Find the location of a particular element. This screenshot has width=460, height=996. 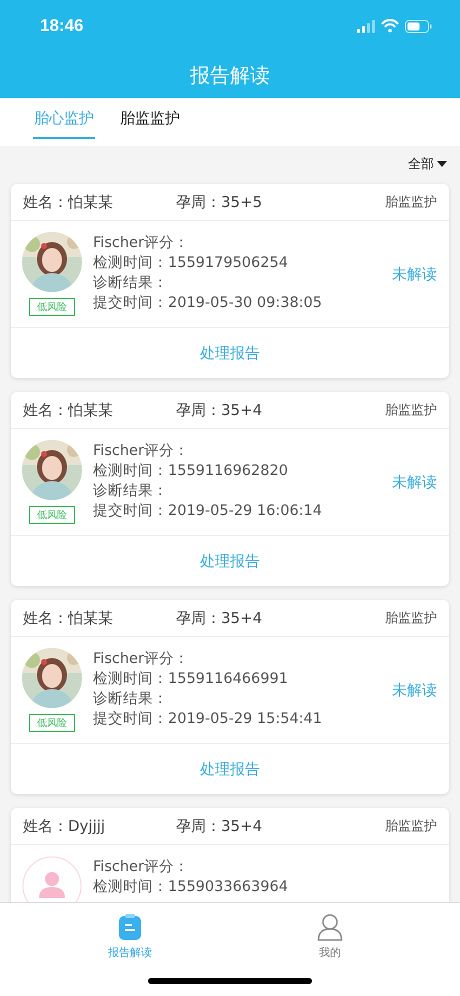

person-icon is located at coordinates (330, 927).